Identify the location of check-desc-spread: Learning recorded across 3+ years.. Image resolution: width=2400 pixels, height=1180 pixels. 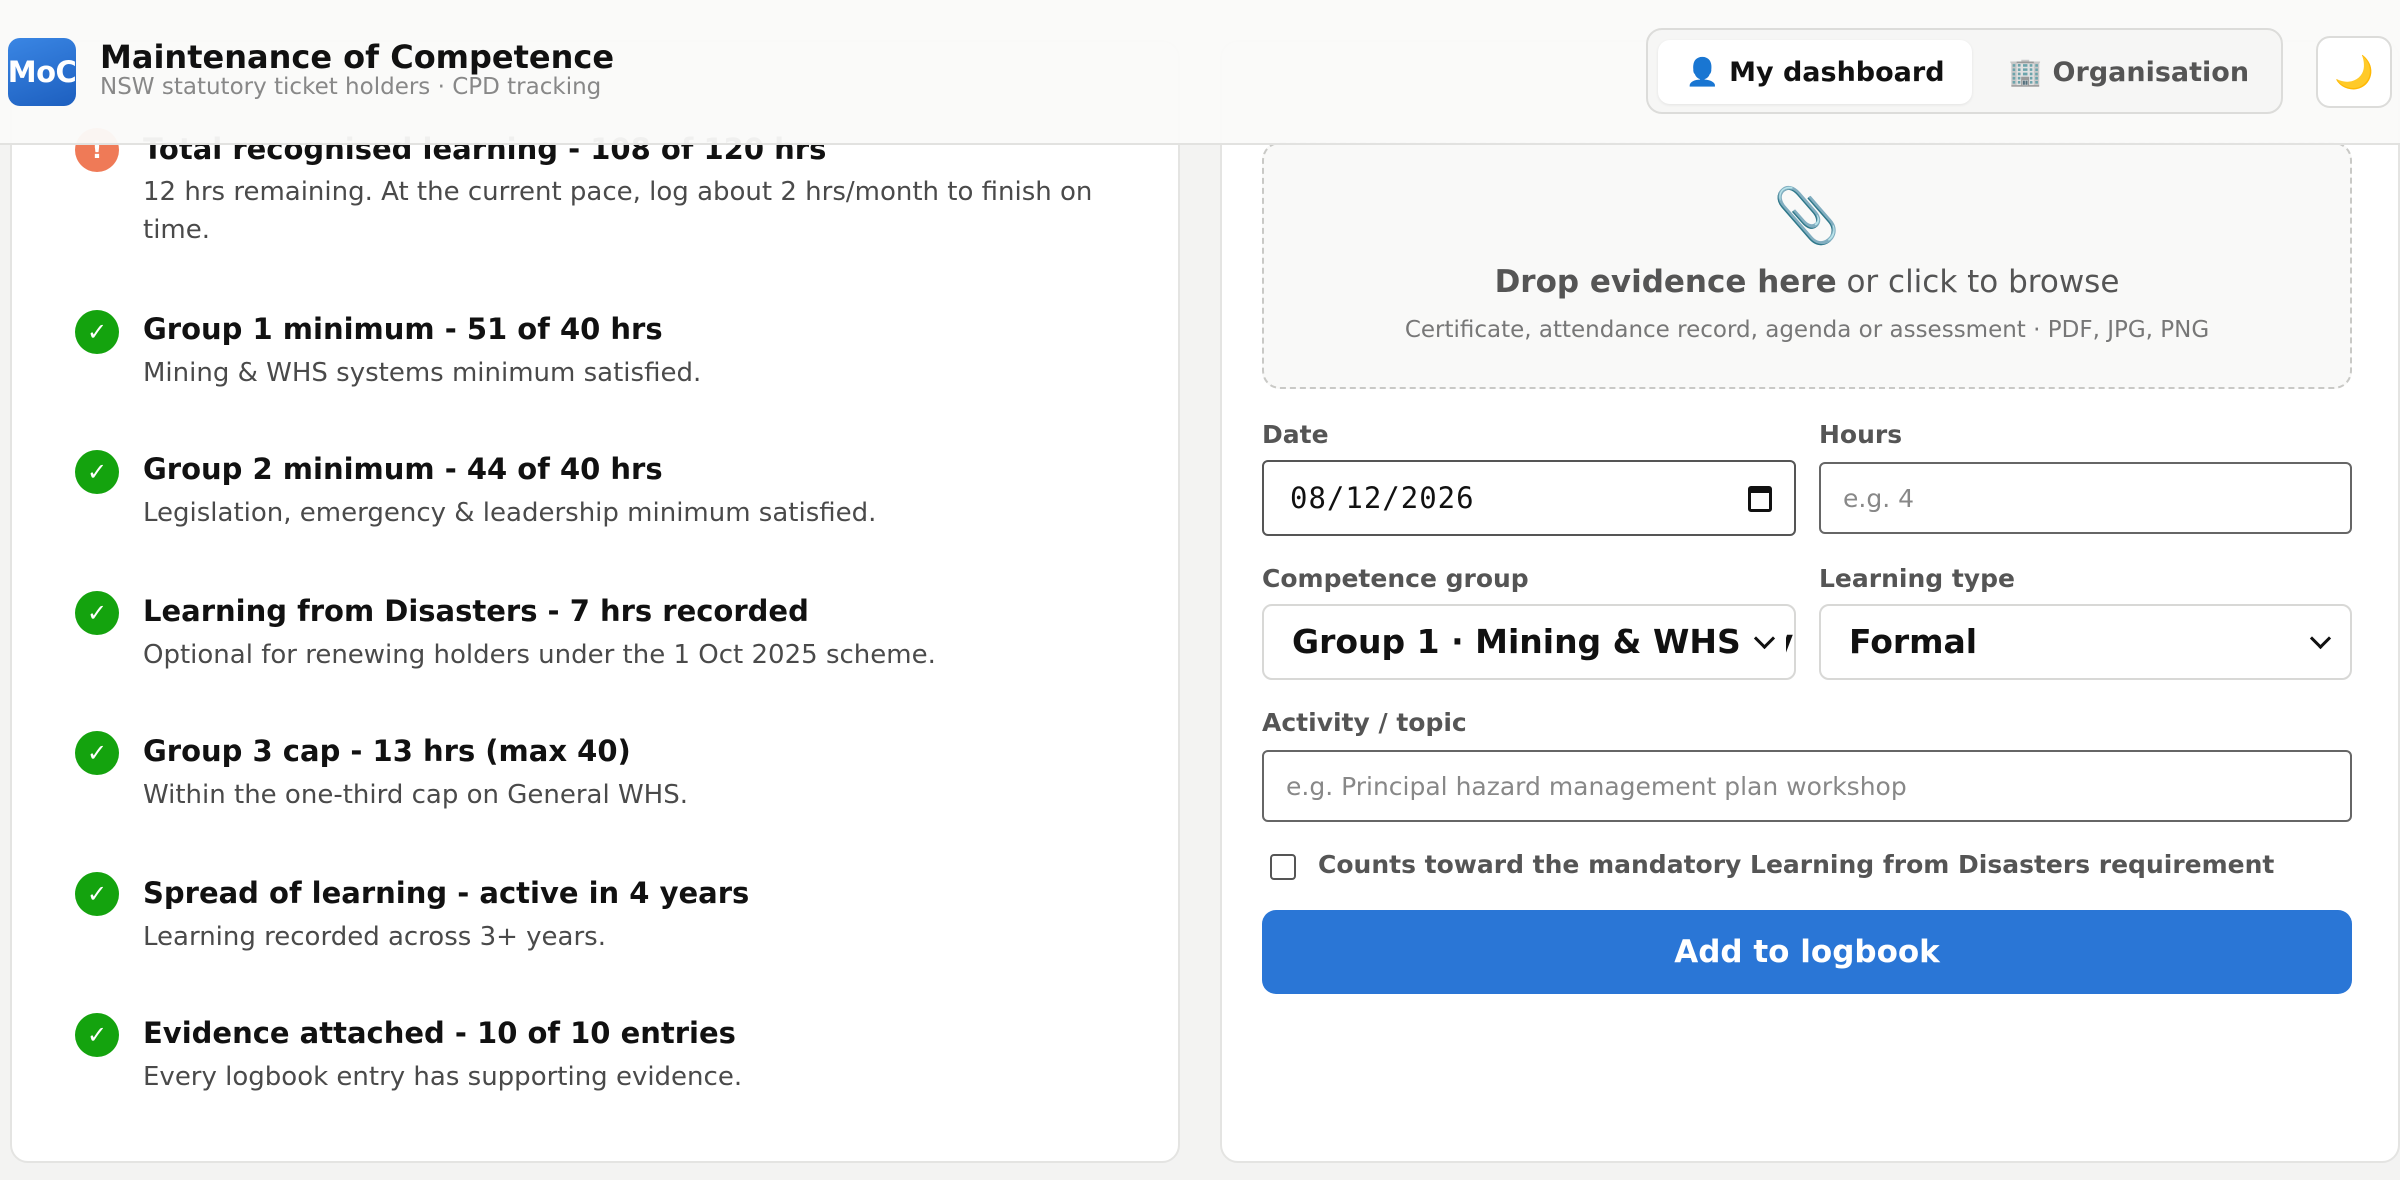
(374, 937).